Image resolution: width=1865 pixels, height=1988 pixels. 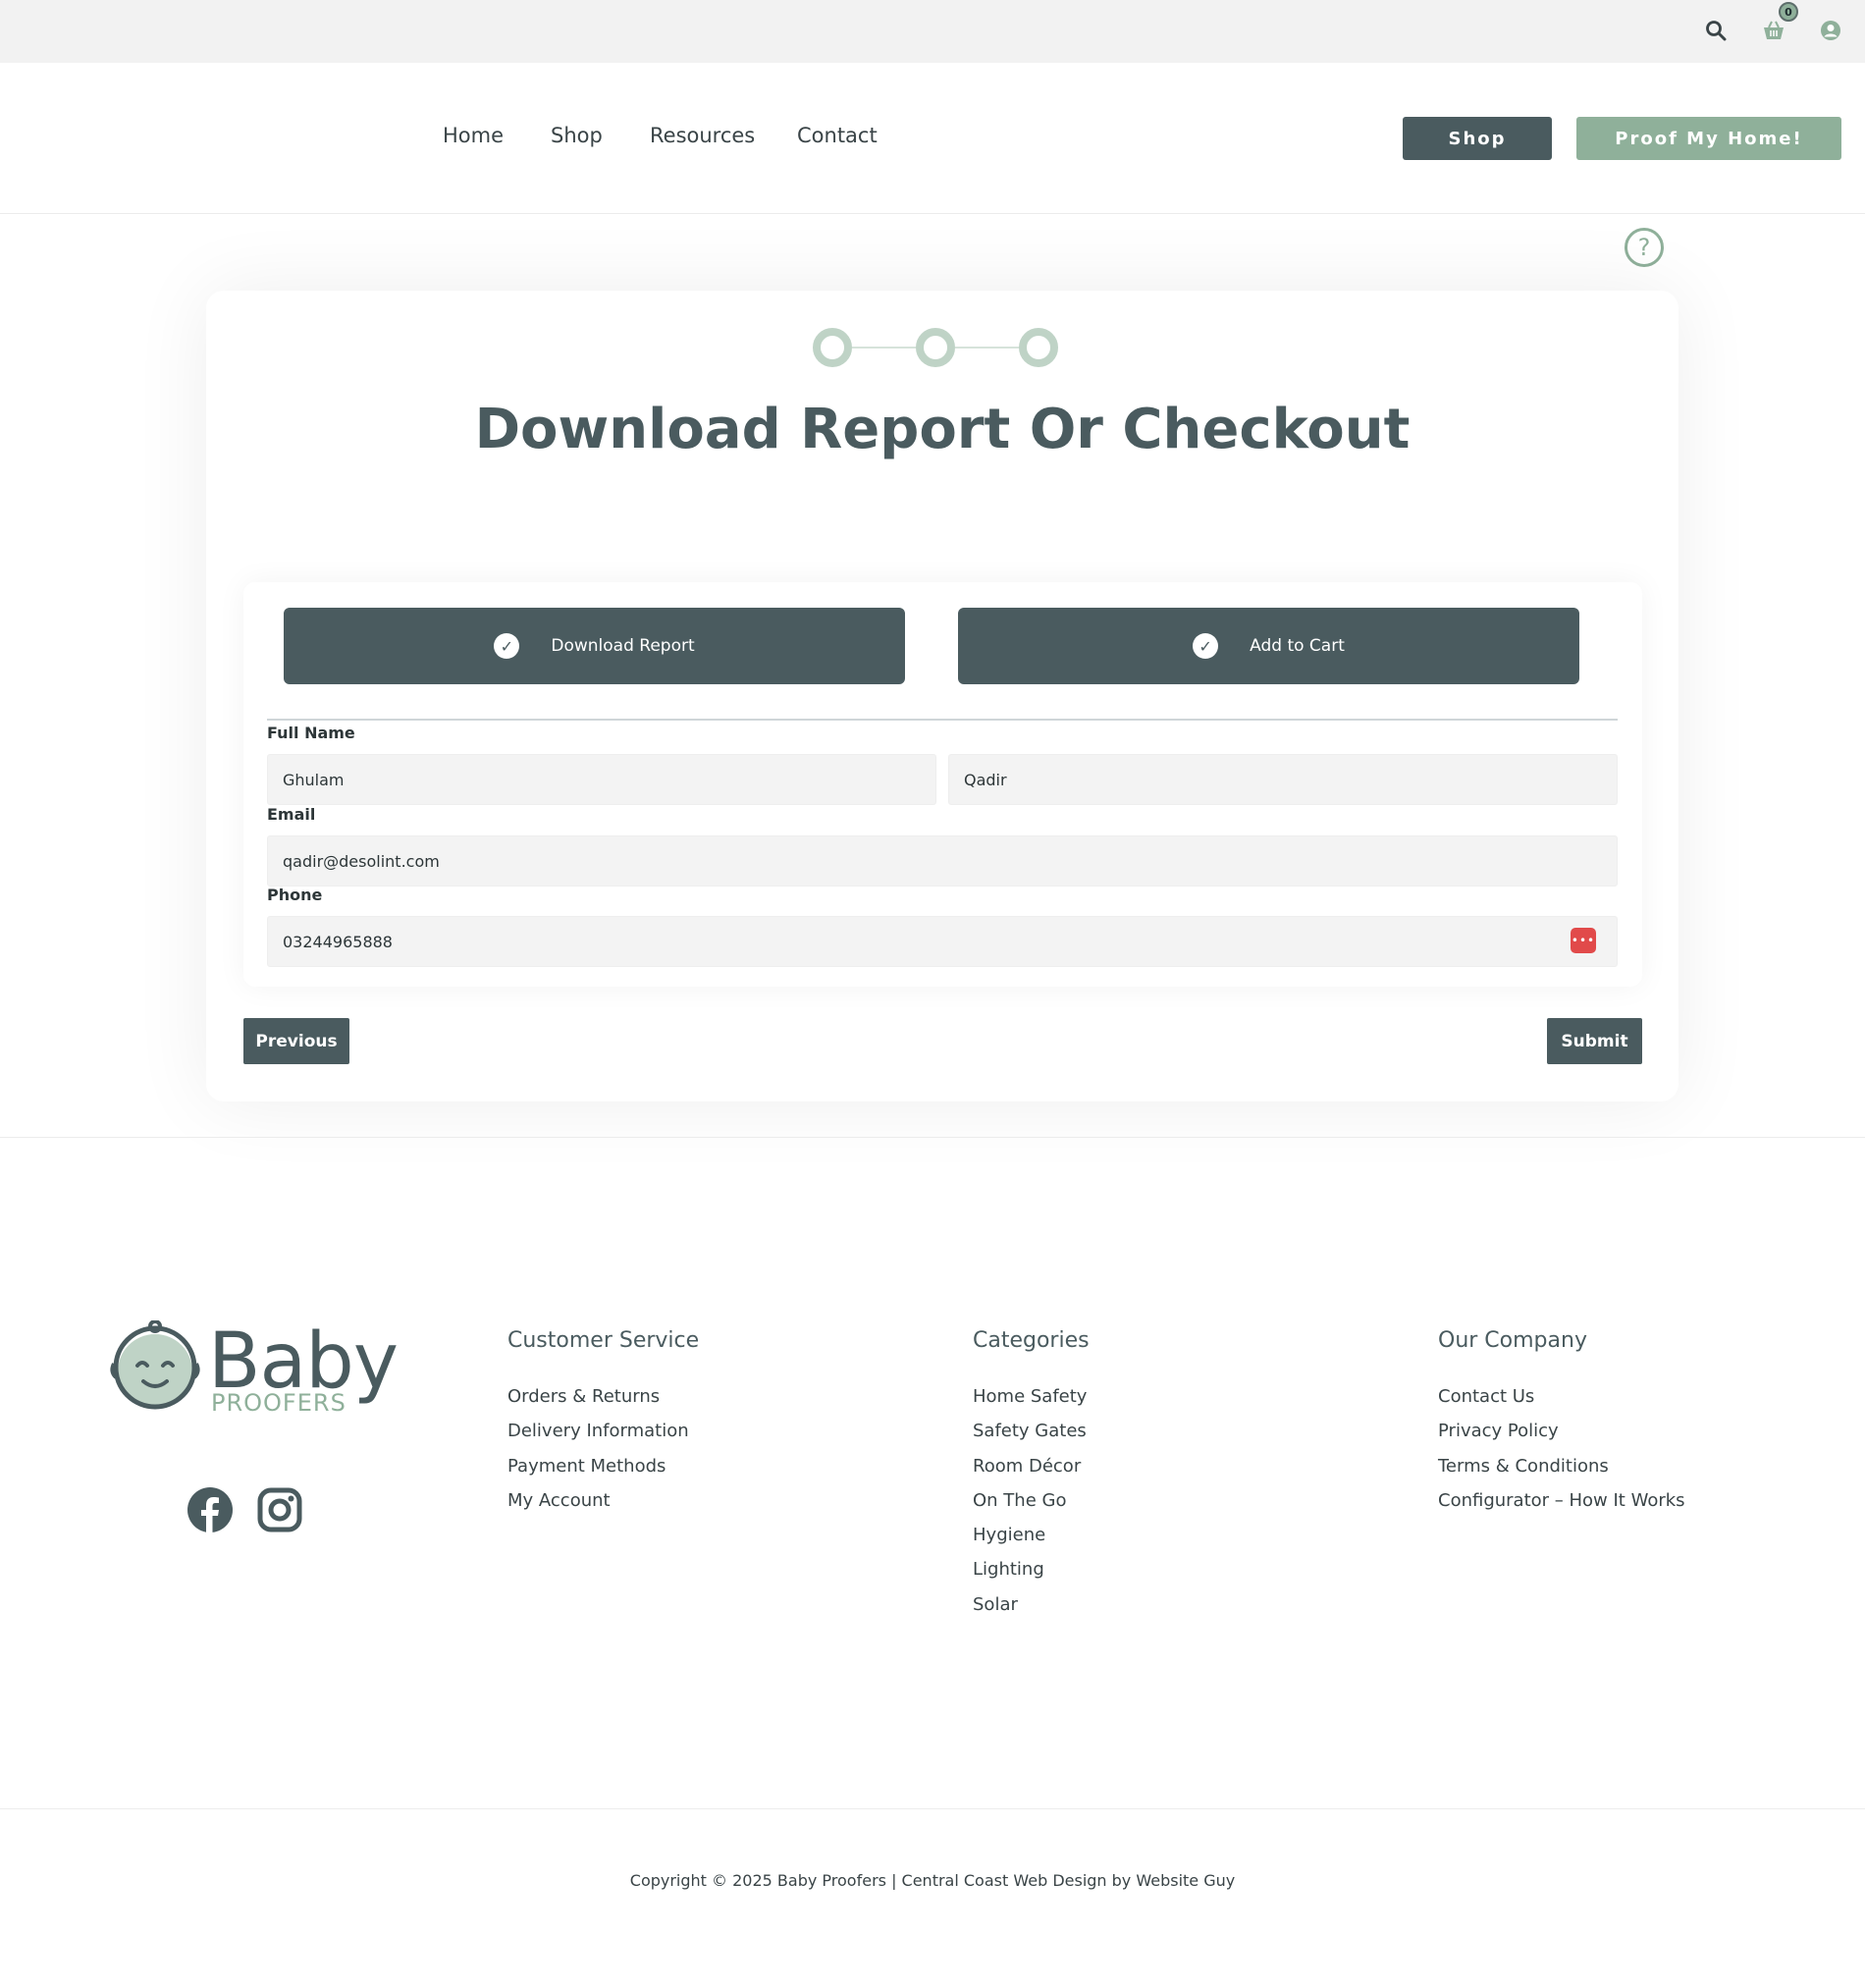 What do you see at coordinates (1561, 1473) in the screenshot?
I see `footer-link: Terms & Conditions` at bounding box center [1561, 1473].